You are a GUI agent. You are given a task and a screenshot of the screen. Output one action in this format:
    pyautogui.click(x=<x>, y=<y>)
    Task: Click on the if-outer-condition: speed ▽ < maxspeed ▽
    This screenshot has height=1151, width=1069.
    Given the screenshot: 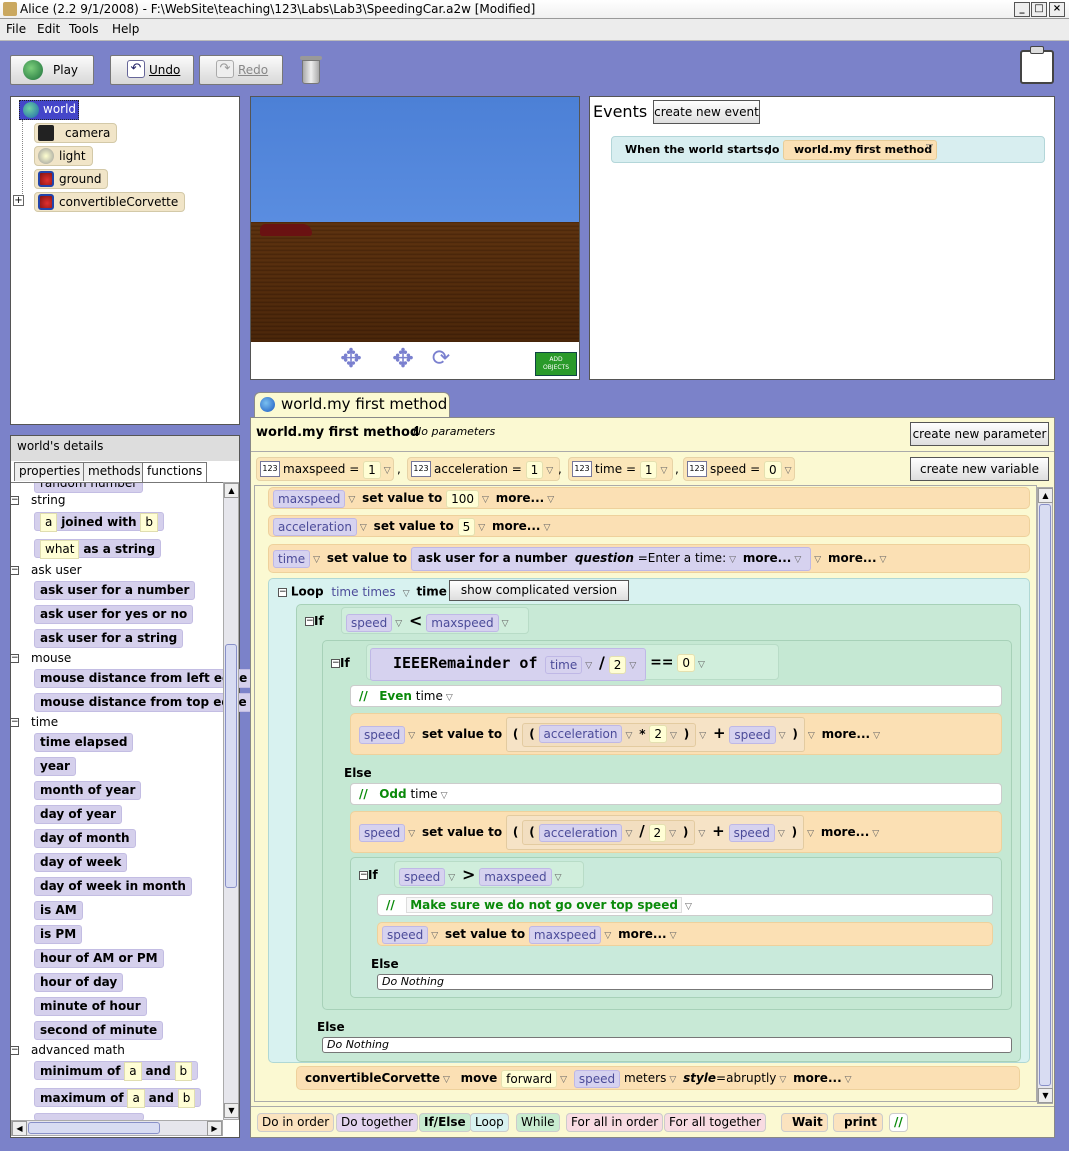 What is the action you would take?
    pyautogui.click(x=435, y=620)
    